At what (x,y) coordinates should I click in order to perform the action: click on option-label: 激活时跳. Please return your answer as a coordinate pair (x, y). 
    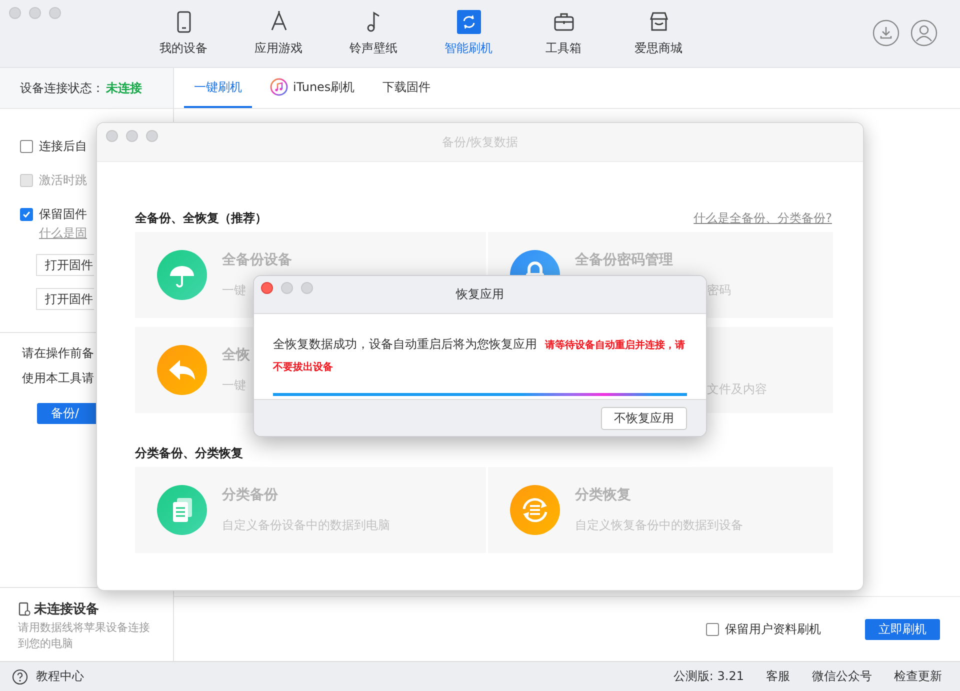
    Looking at the image, I should click on (63, 180).